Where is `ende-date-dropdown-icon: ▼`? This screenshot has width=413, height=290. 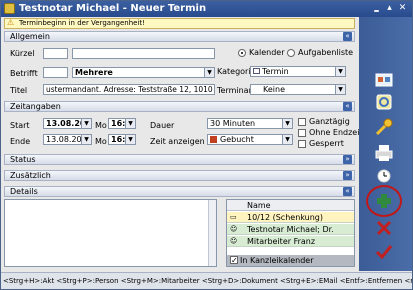
ende-date-dropdown-icon: ▼ is located at coordinates (86, 139).